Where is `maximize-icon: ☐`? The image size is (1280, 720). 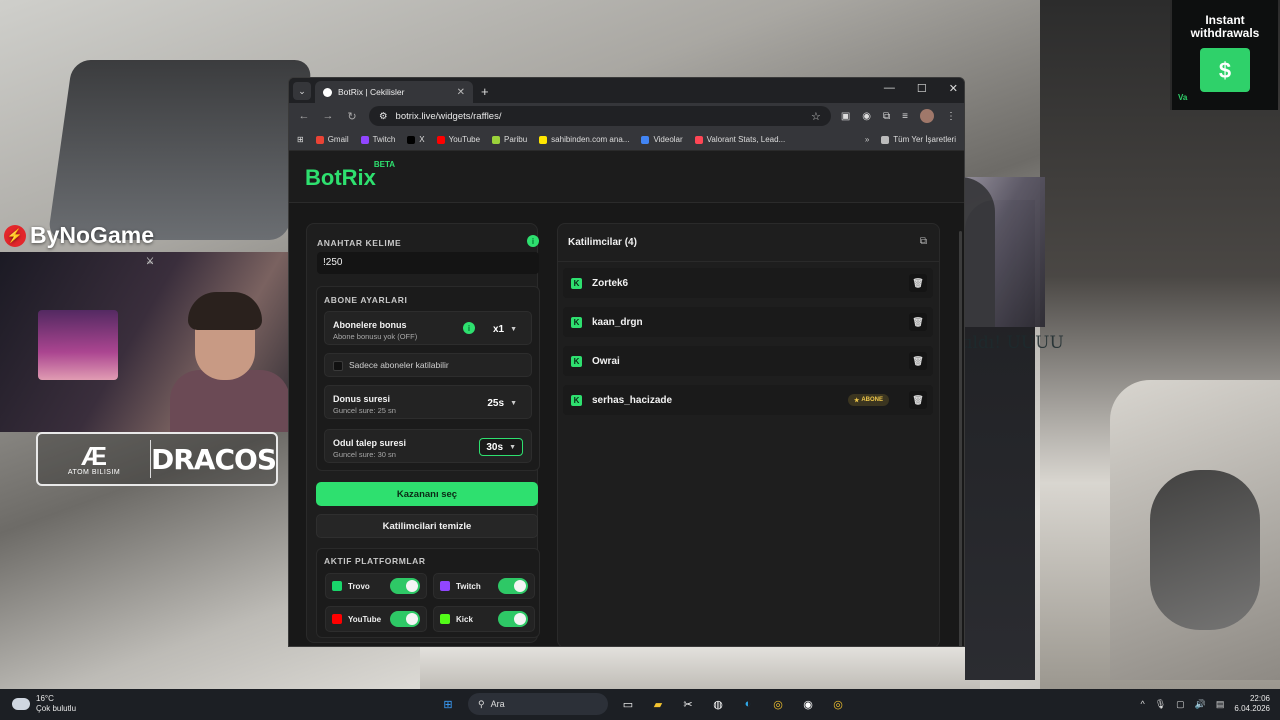
maximize-icon: ☐ is located at coordinates (922, 88).